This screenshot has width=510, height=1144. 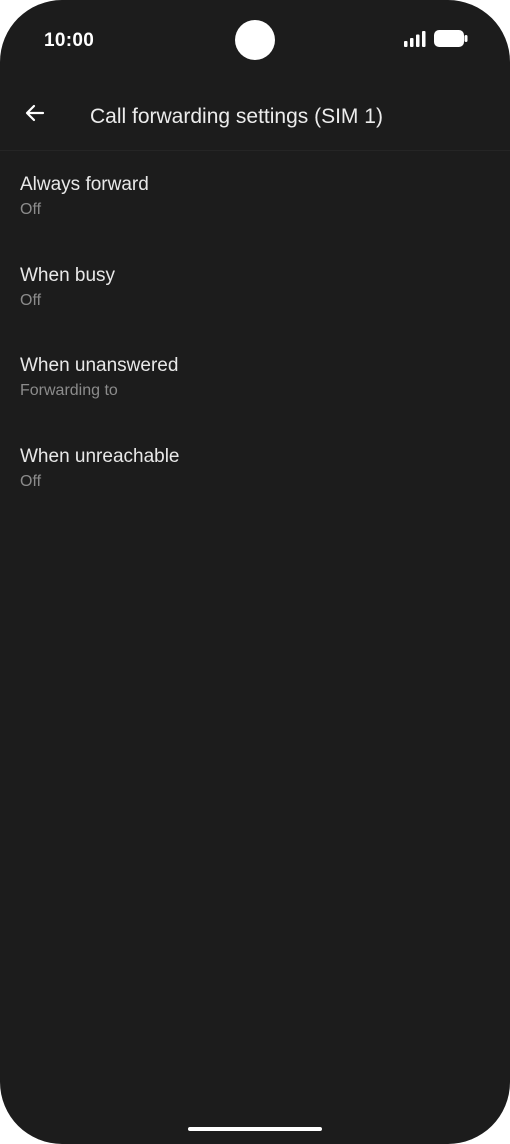 What do you see at coordinates (255, 469) in the screenshot?
I see `setting-when-unreachable: When unreachable Off` at bounding box center [255, 469].